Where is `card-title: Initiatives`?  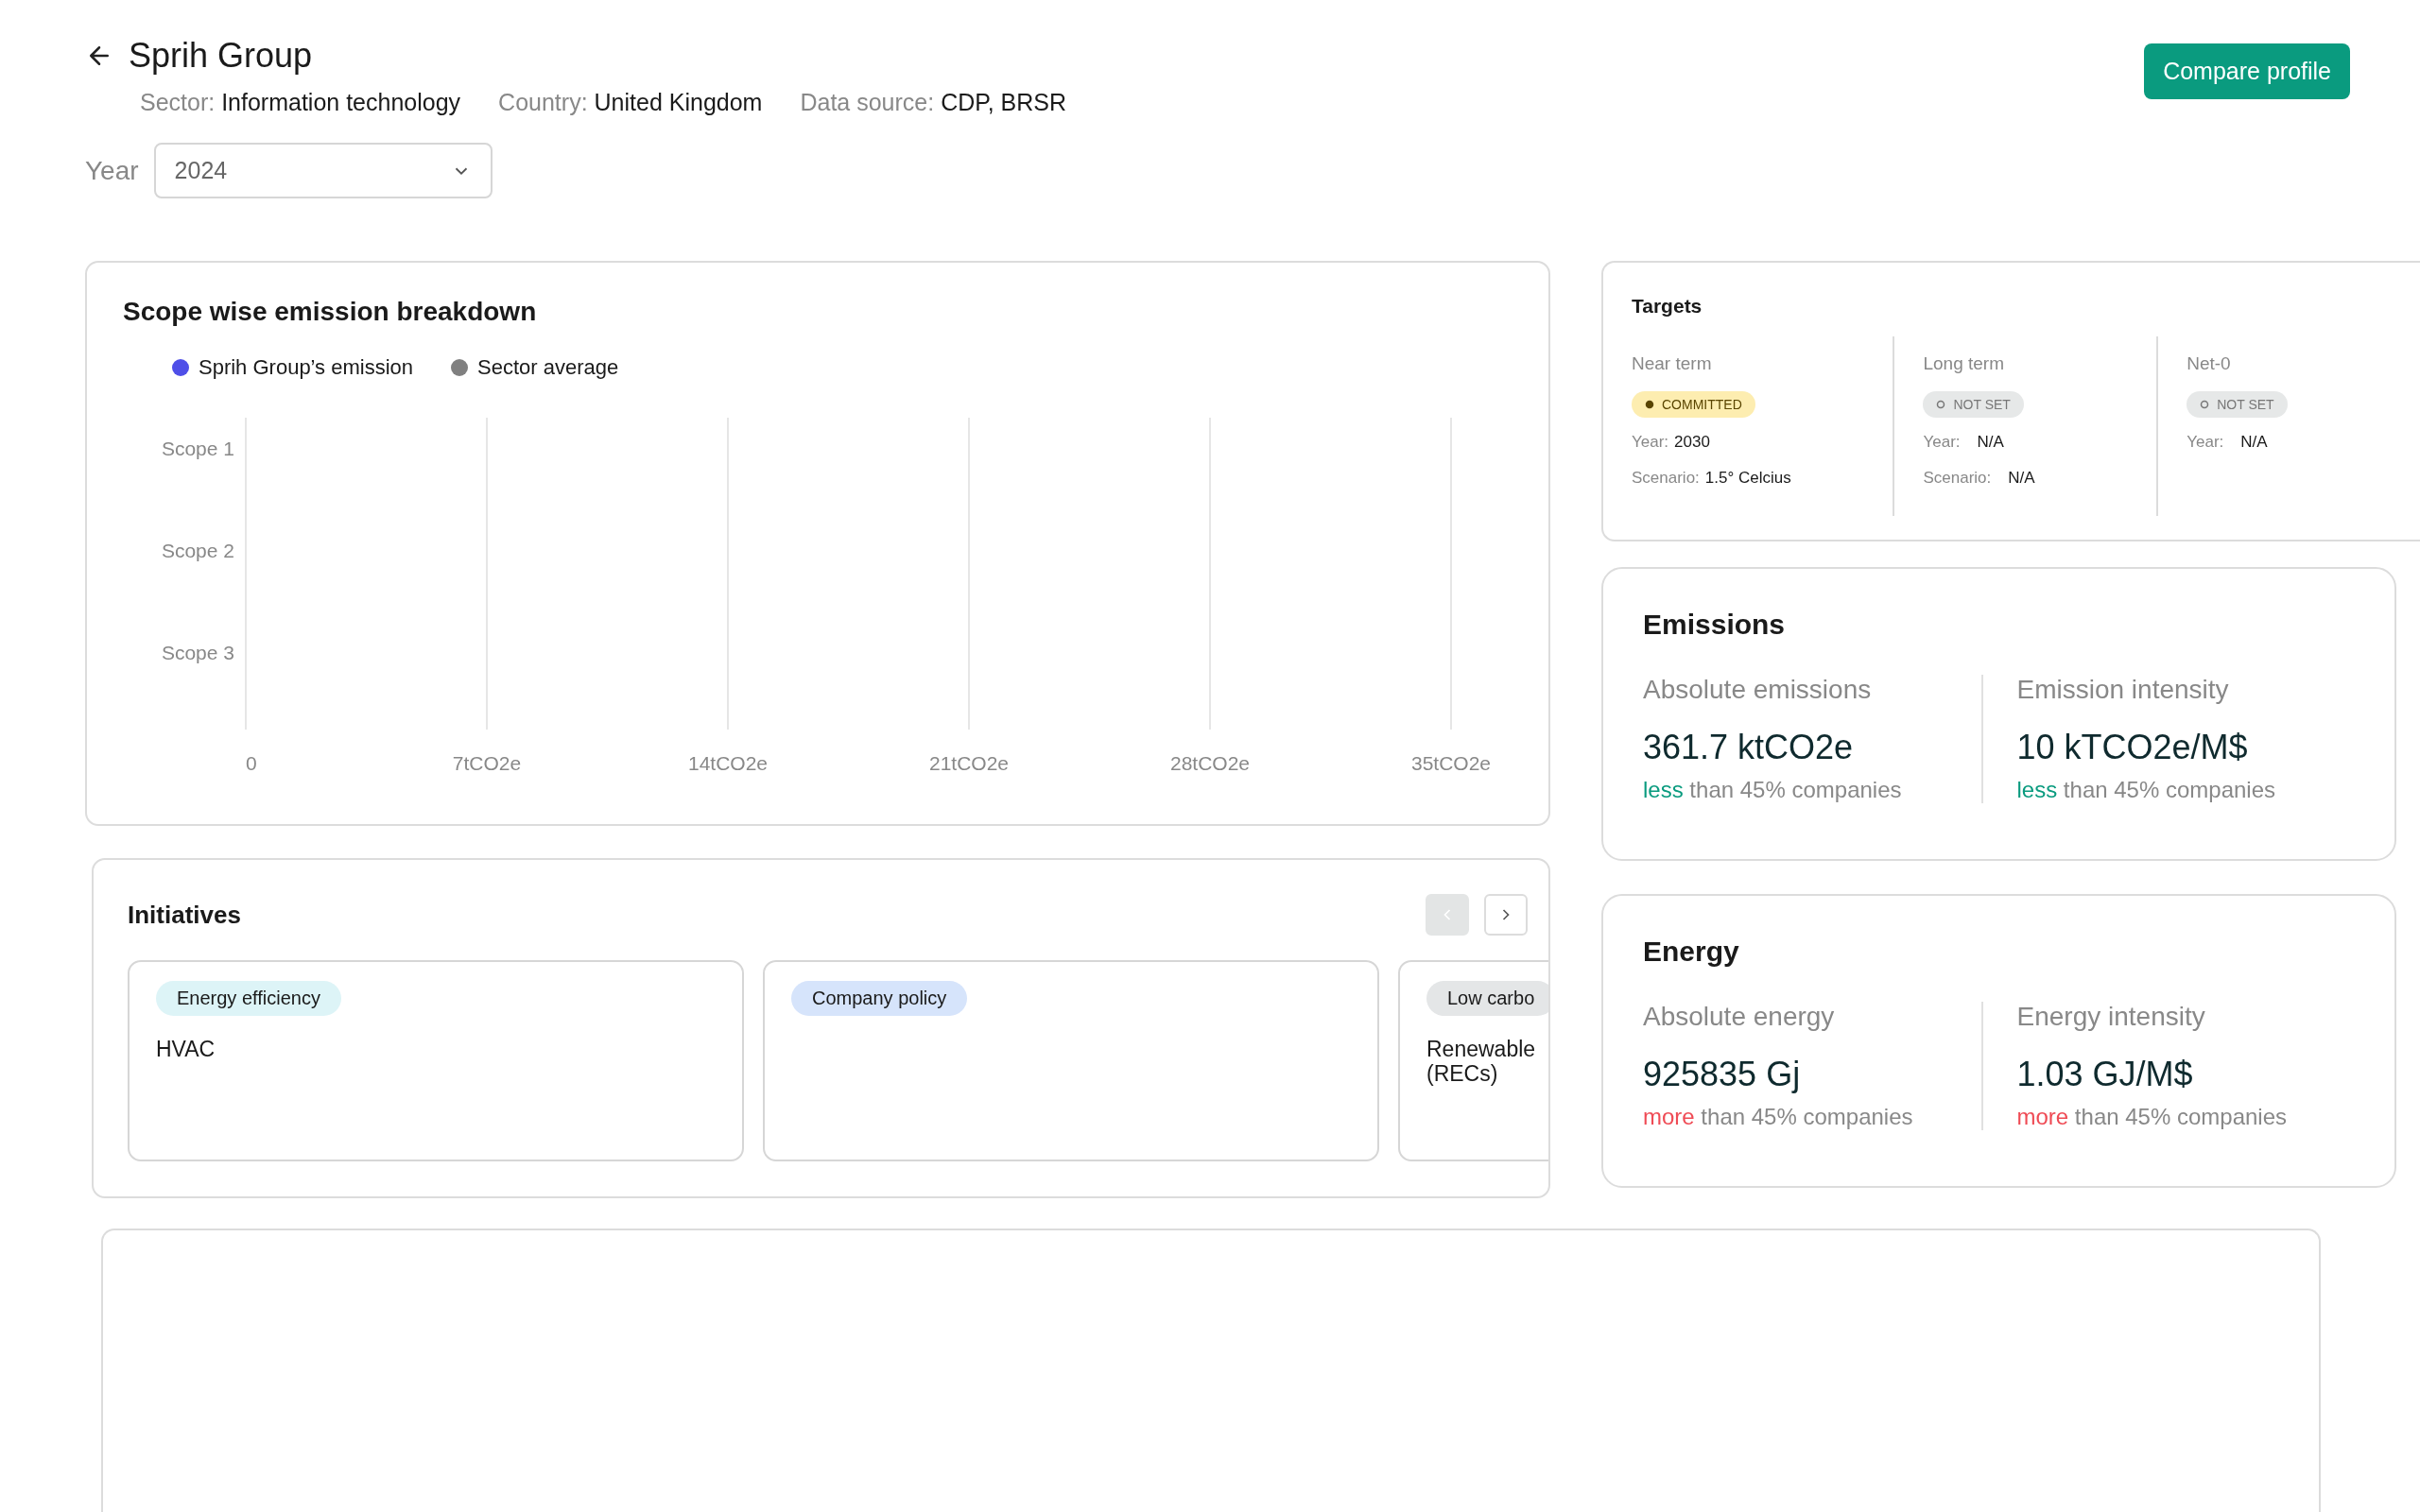 card-title: Initiatives is located at coordinates (185, 915).